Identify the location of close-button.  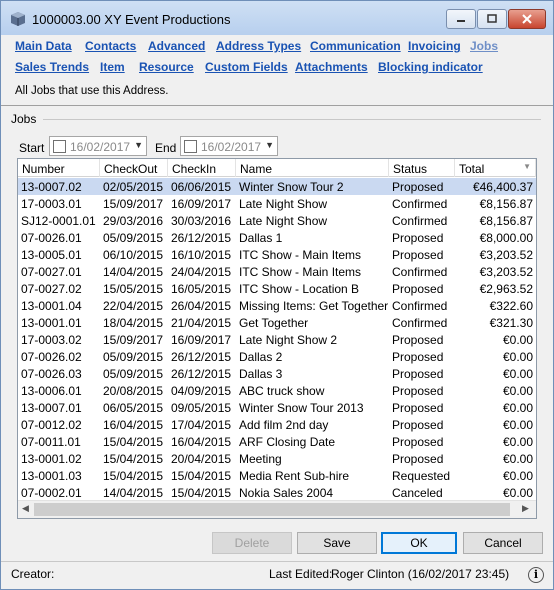
(527, 19).